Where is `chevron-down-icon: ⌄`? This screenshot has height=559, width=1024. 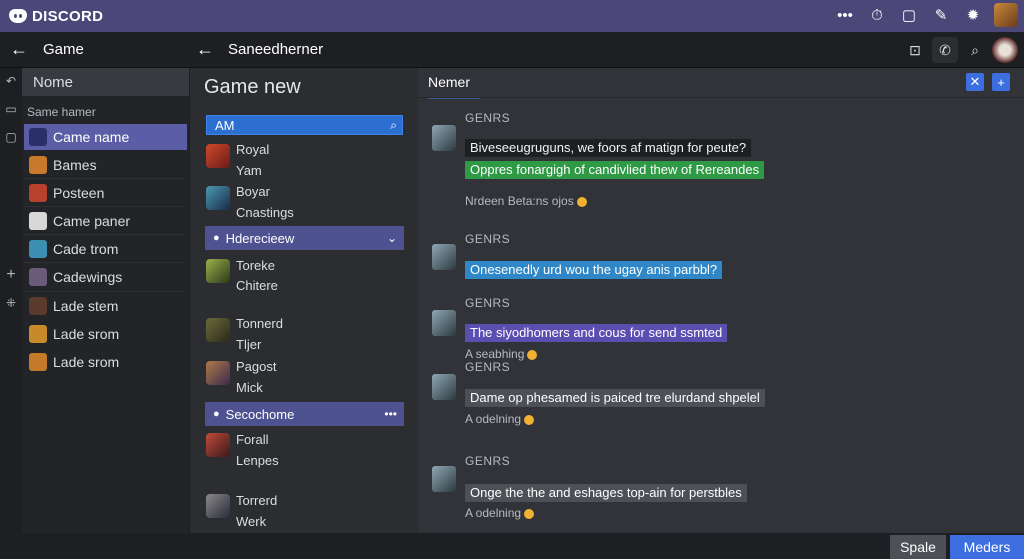
chevron-down-icon: ⌄ is located at coordinates (392, 238).